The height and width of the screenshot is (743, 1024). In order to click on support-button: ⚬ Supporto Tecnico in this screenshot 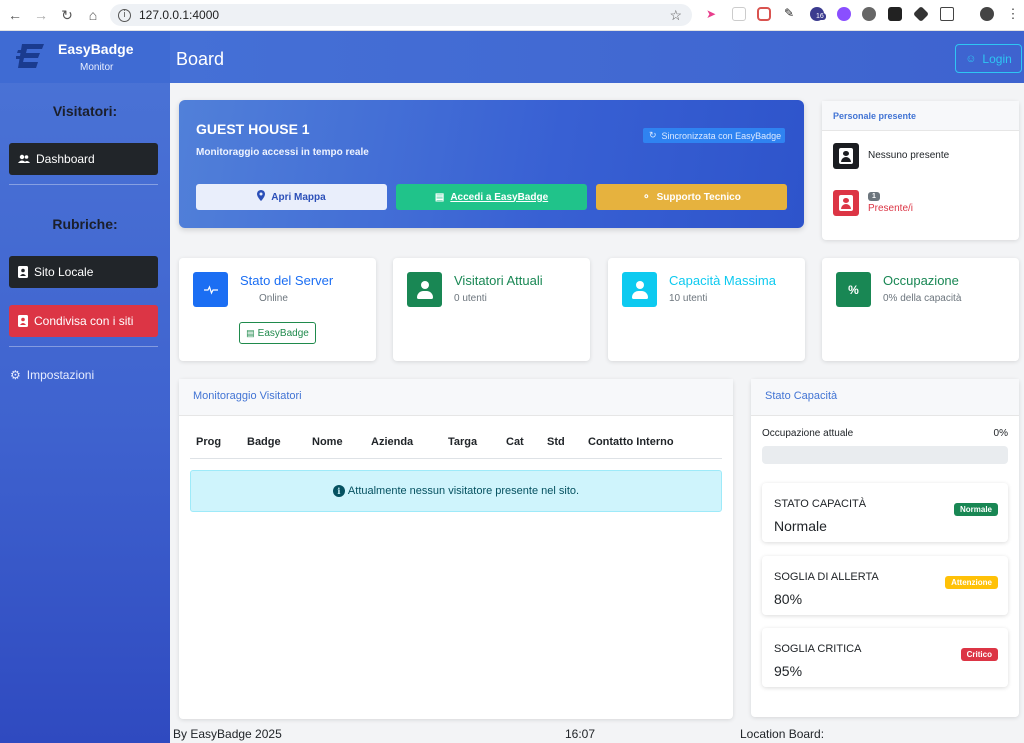, I will do `click(691, 197)`.